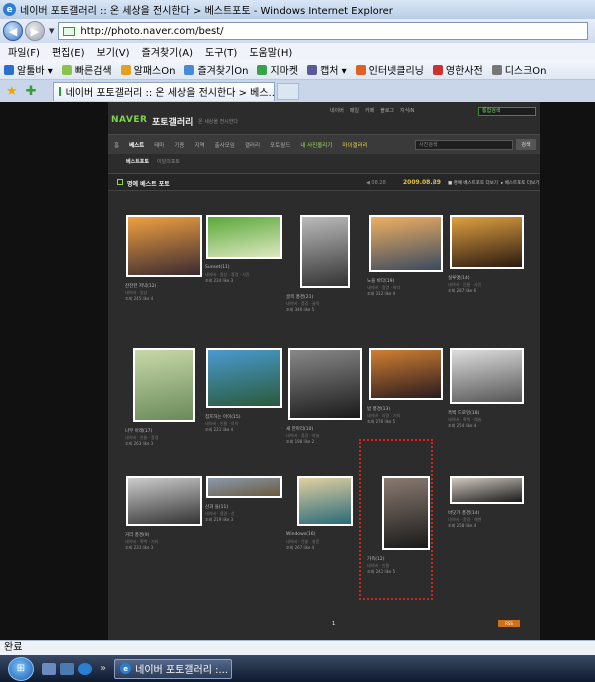 Image resolution: width=595 pixels, height=682 pixels. I want to click on start-button: ⊞, so click(21, 668).